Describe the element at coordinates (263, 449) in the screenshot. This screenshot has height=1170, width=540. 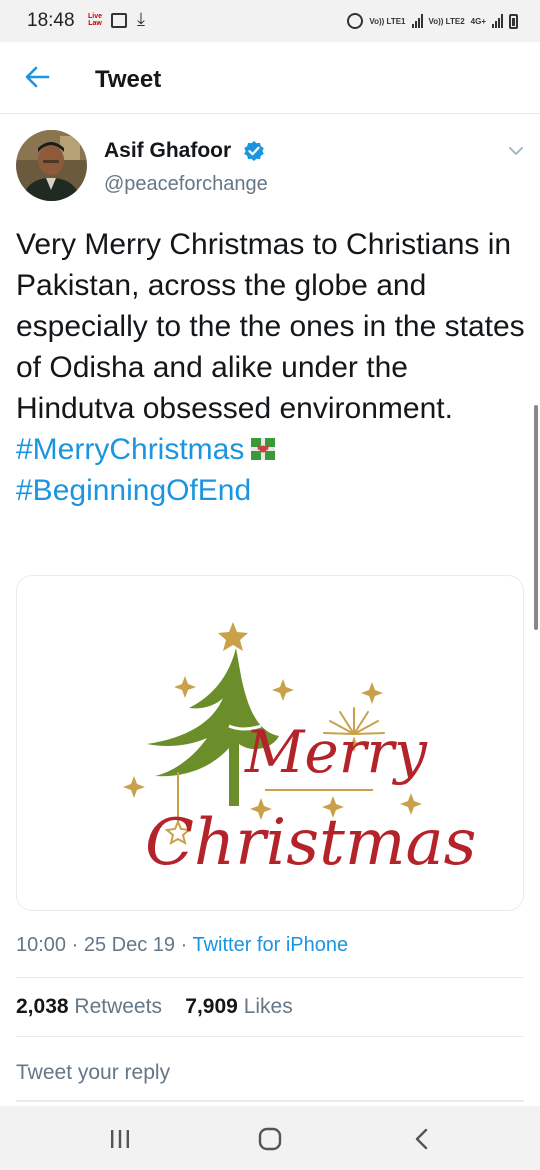
I see `gift-icon` at that location.